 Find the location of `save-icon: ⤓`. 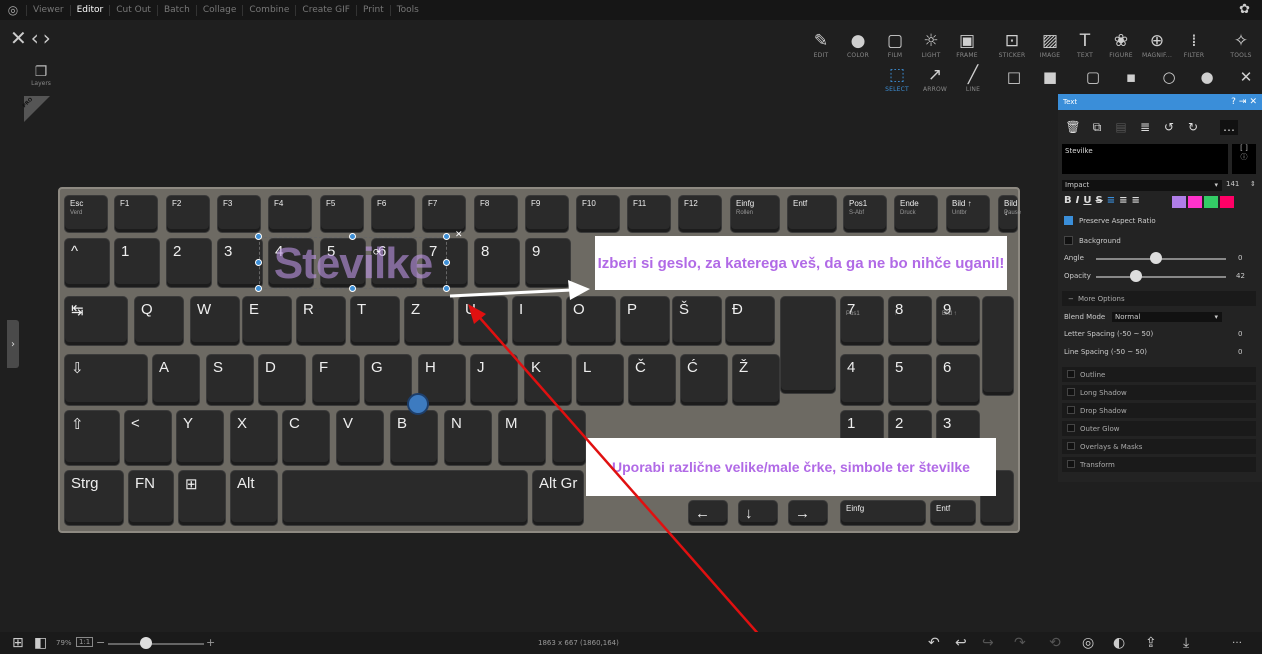

save-icon: ⤓ is located at coordinates (1186, 643).